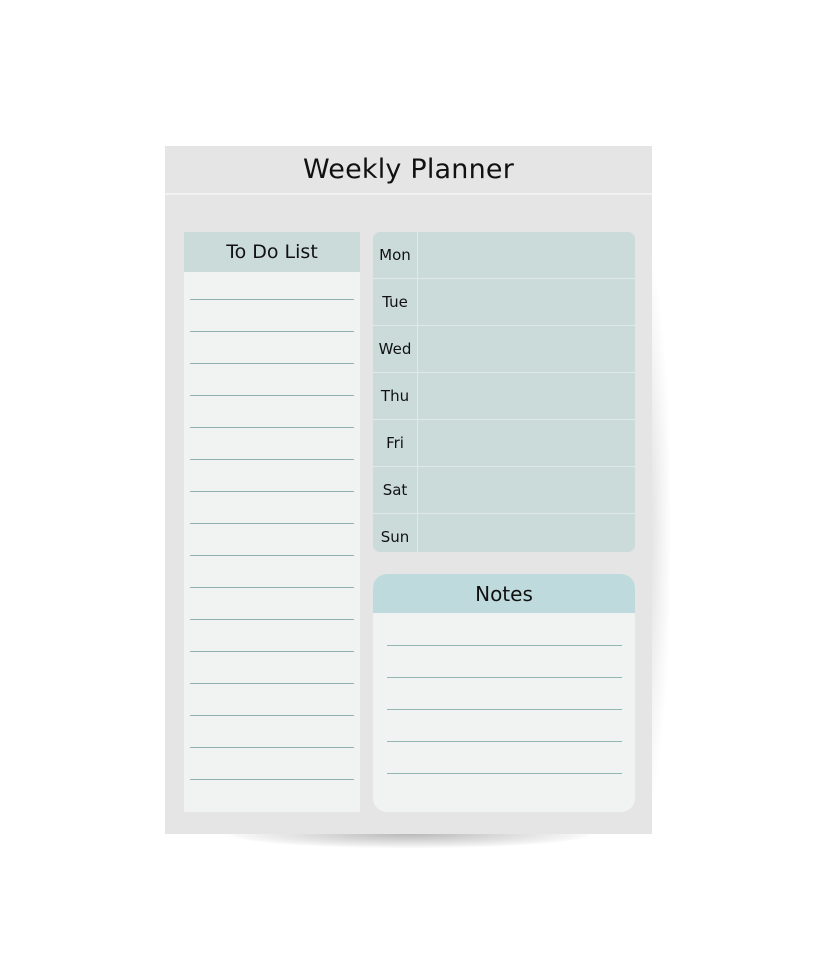  What do you see at coordinates (395, 302) in the screenshot?
I see `day-label: Tue` at bounding box center [395, 302].